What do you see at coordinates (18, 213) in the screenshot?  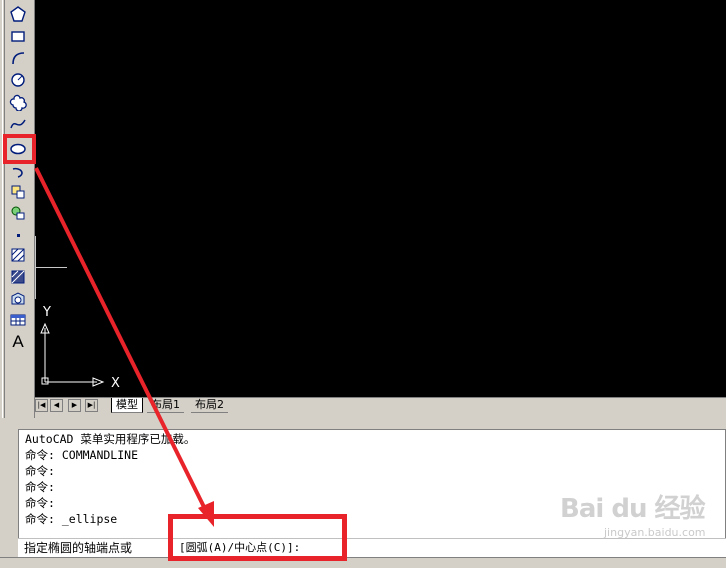 I see `make-block-icon` at bounding box center [18, 213].